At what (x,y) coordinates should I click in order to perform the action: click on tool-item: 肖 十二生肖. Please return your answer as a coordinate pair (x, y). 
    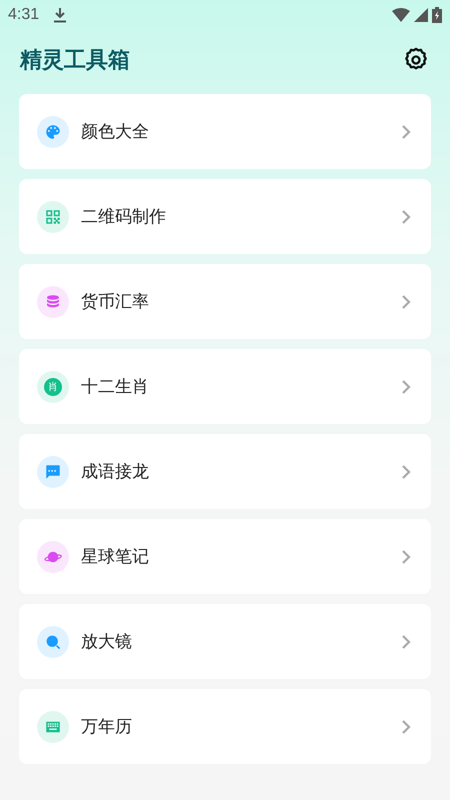
    Looking at the image, I should click on (225, 386).